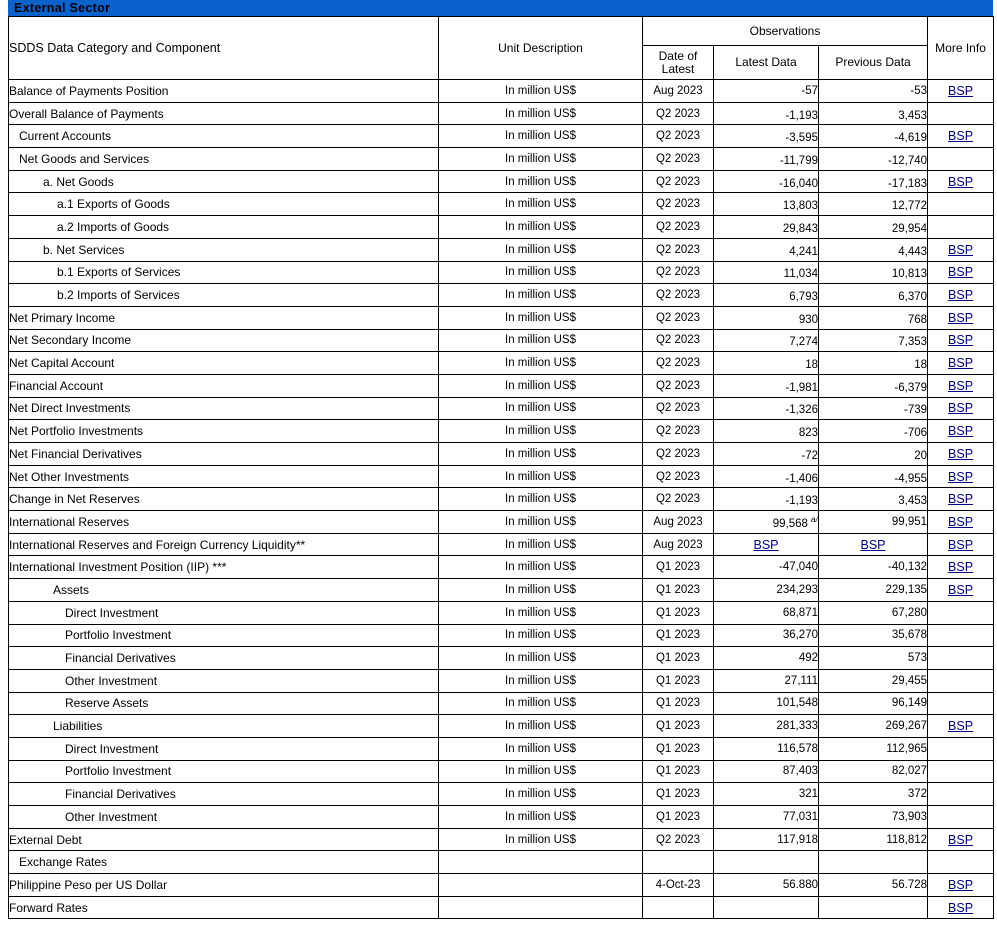 The image size is (997, 931). Describe the element at coordinates (766, 907) in the screenshot. I see `row-latest-data` at that location.